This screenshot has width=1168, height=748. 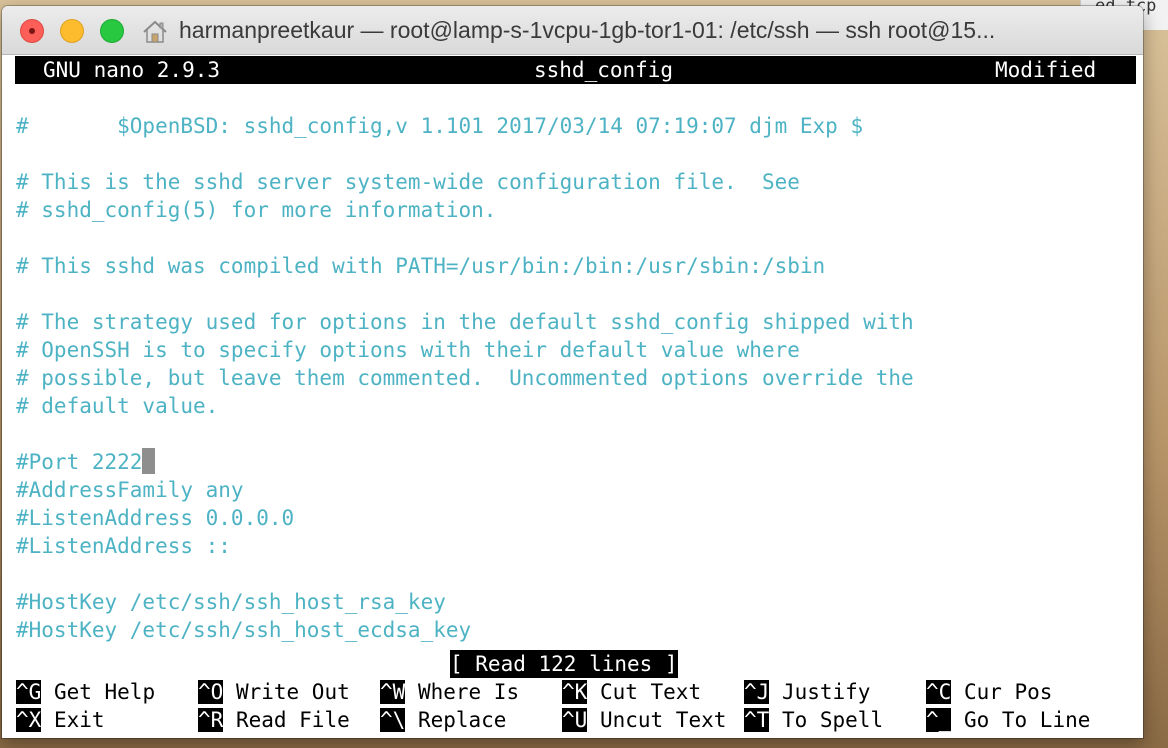 I want to click on shortcut-label: Get Help, so click(x=98, y=692).